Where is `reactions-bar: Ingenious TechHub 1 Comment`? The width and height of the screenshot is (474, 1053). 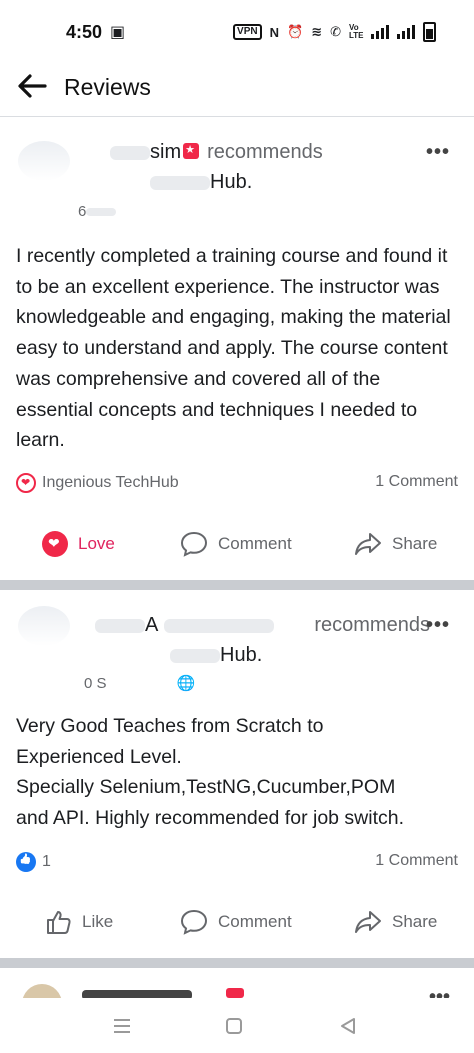 reactions-bar: Ingenious TechHub 1 Comment is located at coordinates (237, 485).